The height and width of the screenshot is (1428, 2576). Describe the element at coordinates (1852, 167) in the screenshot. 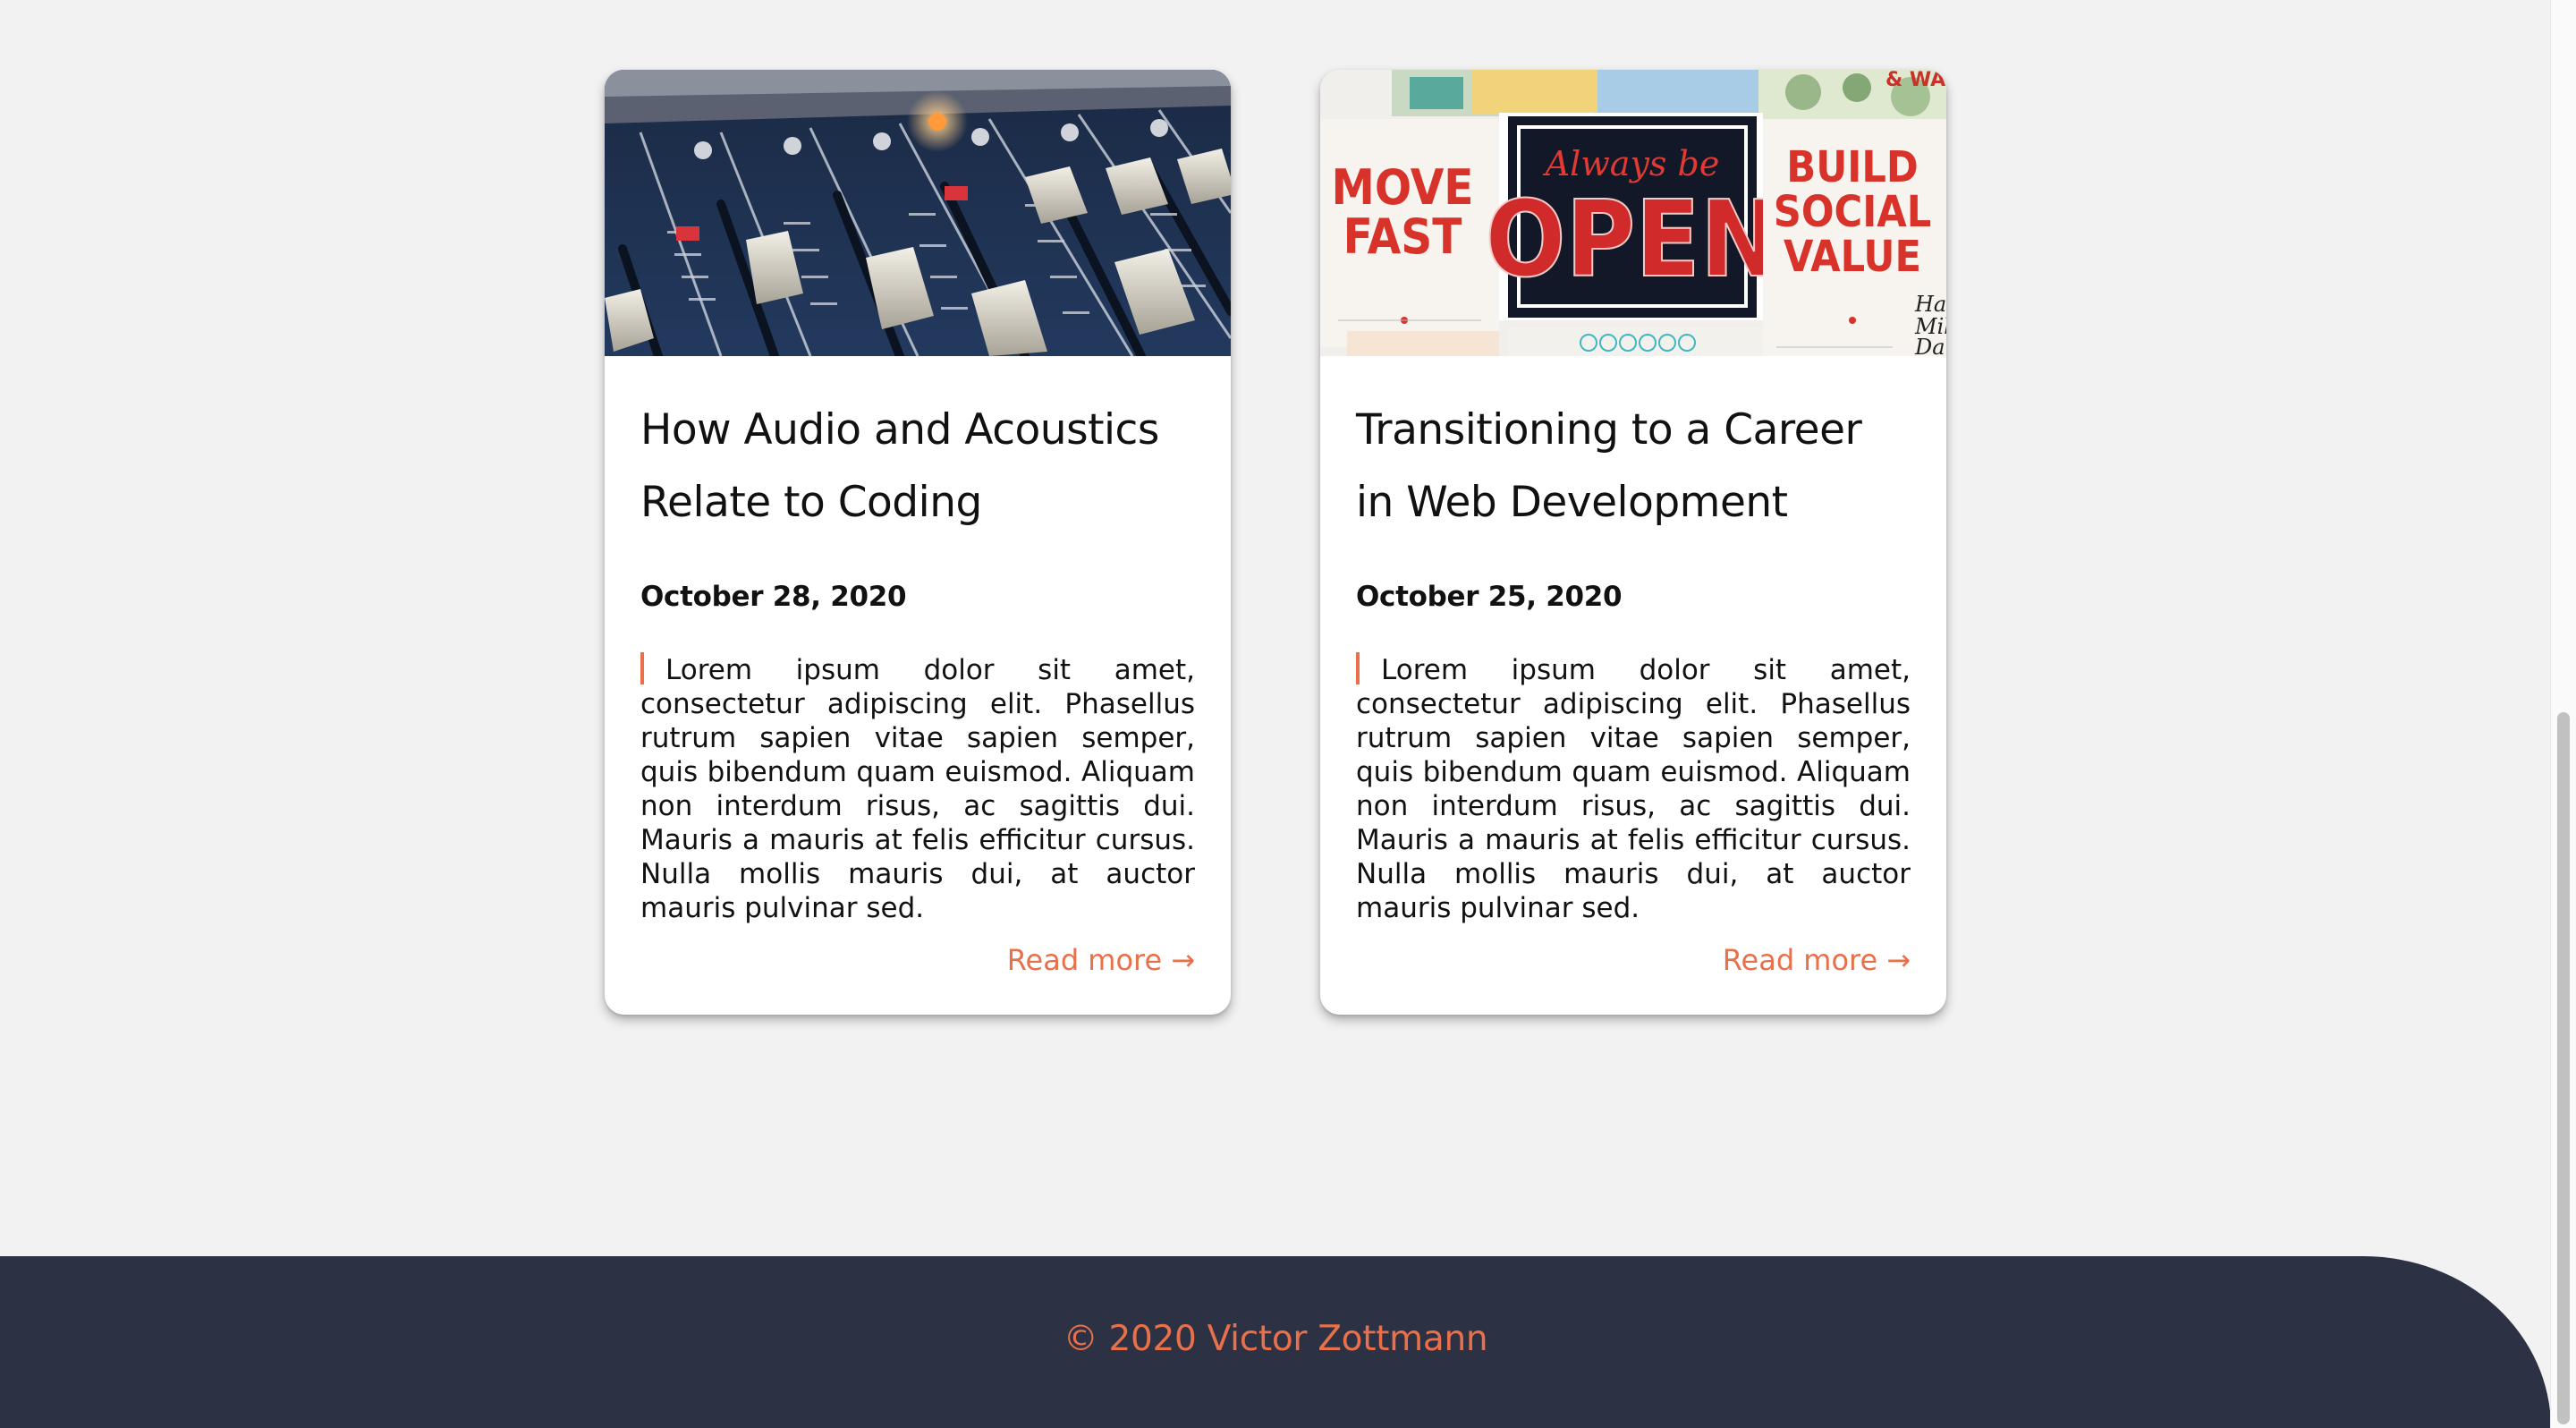

I see `build-text: BUILD` at that location.